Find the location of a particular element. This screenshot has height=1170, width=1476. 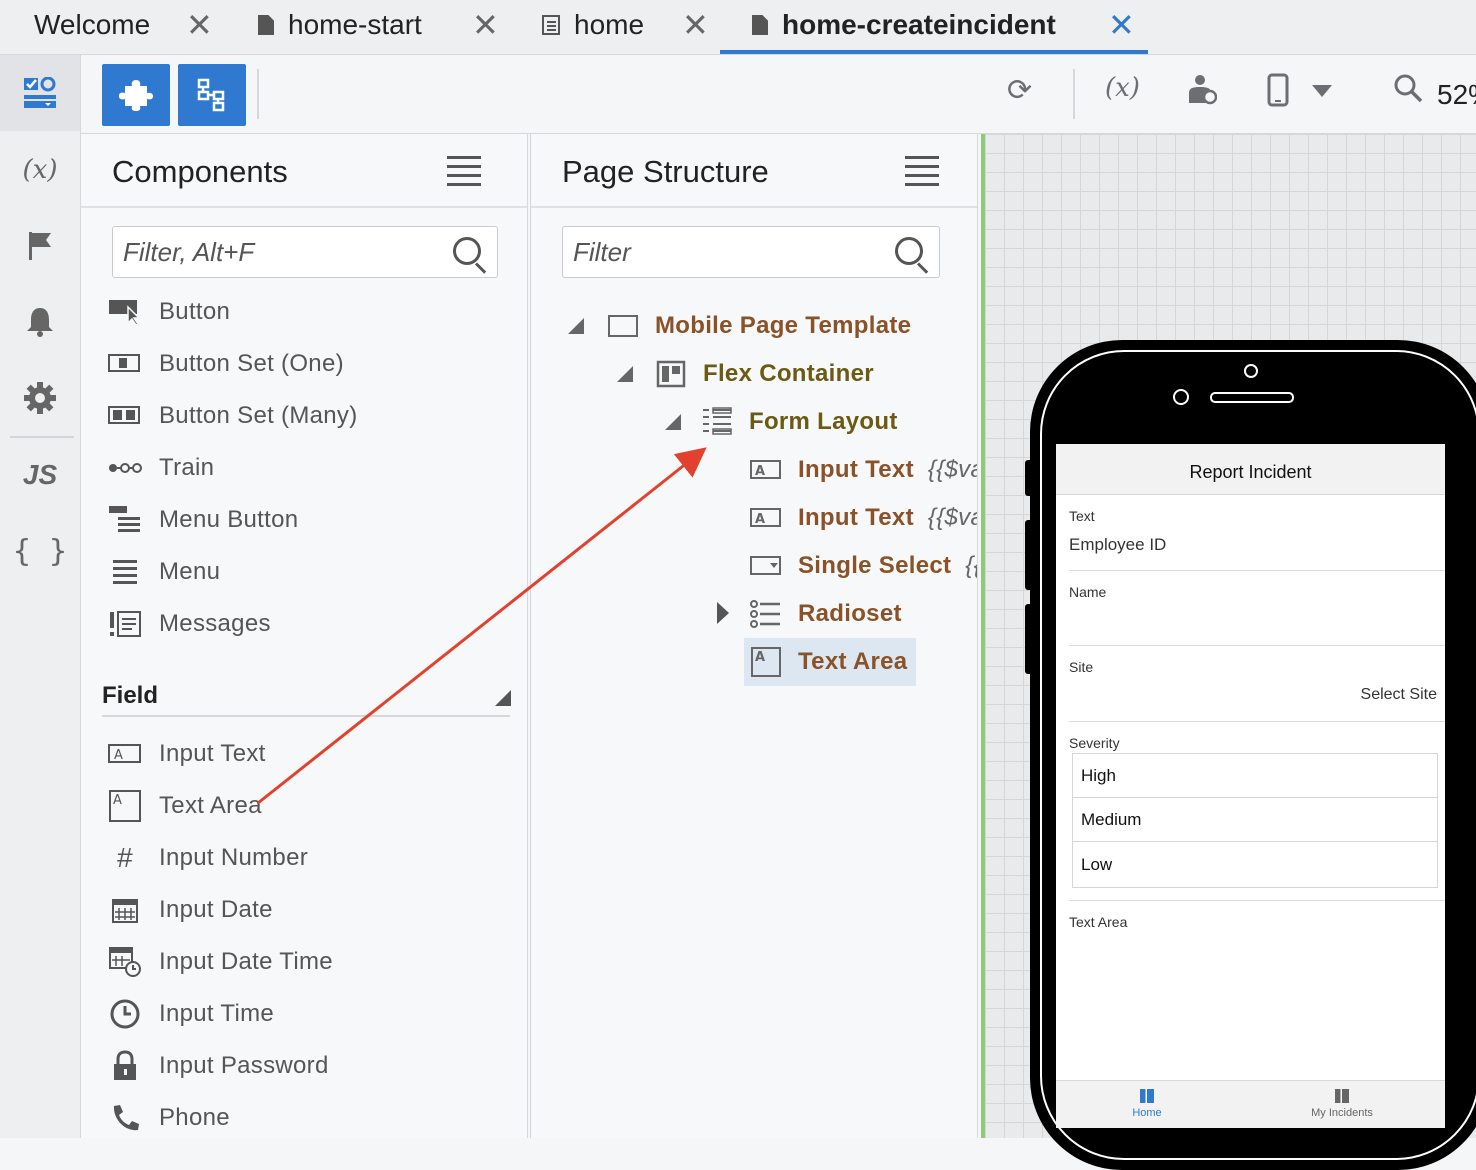

component-input-time: Input Time is located at coordinates (191, 1014).